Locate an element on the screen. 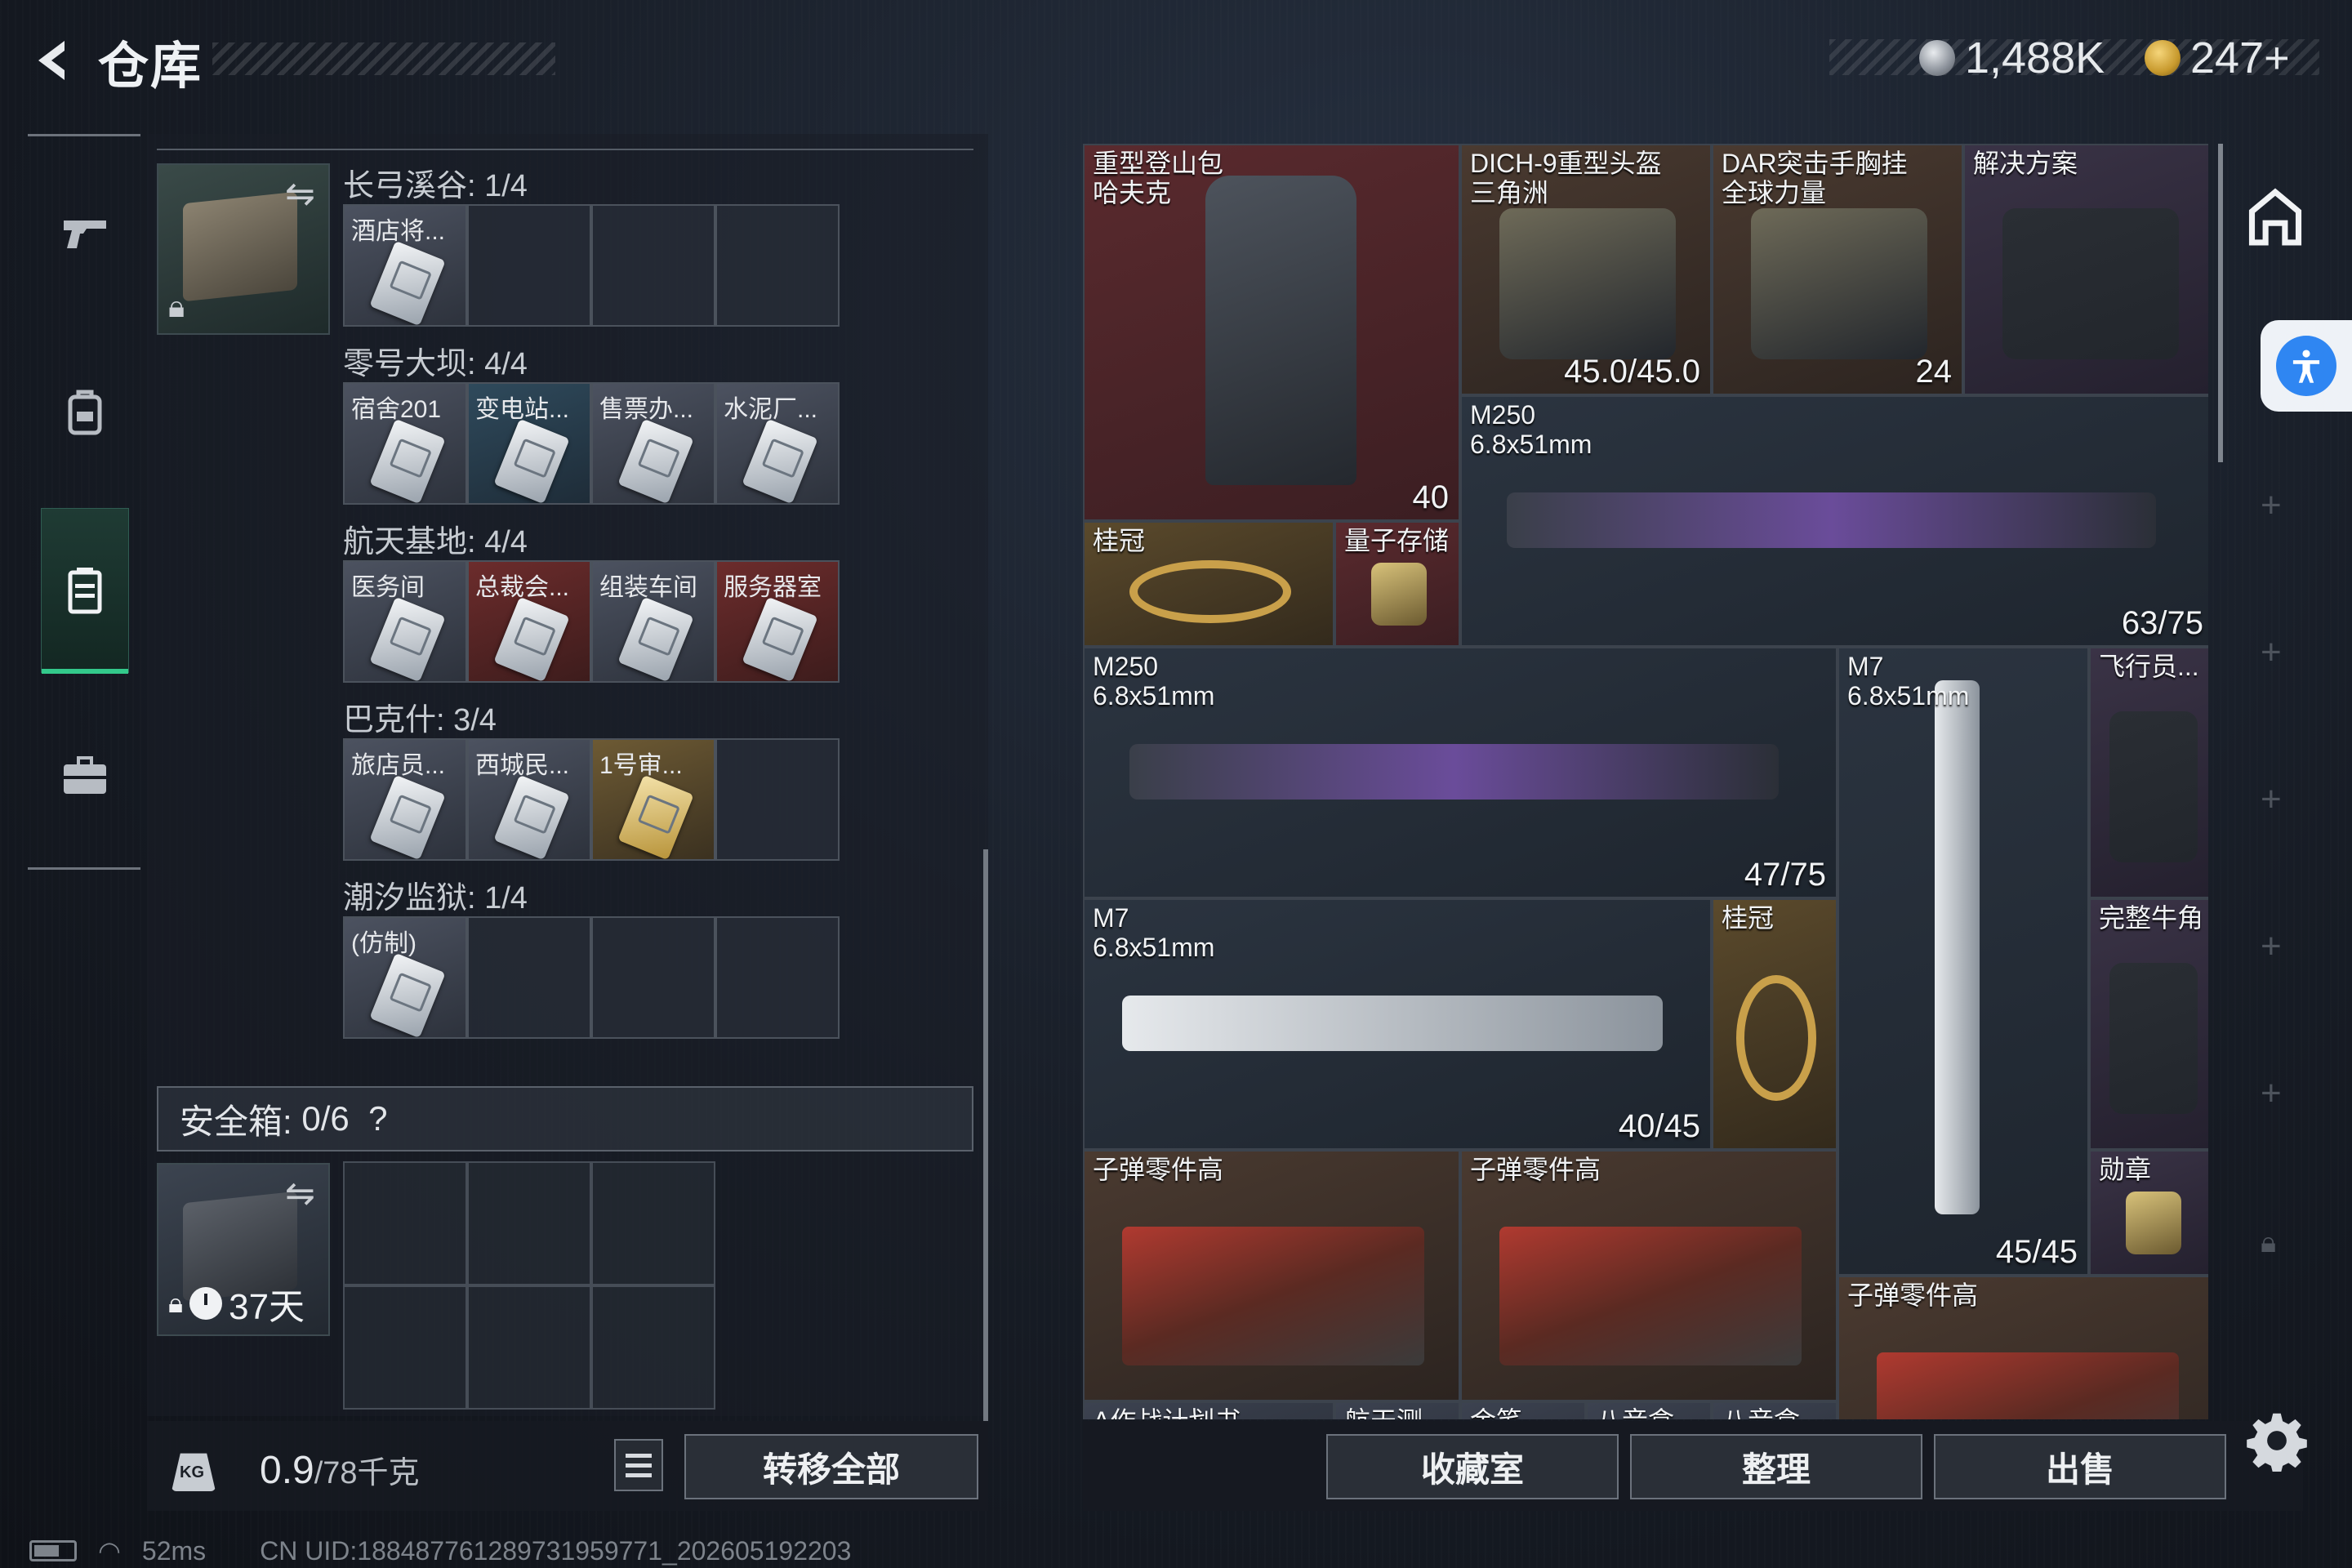  nav-briefcase is located at coordinates (85, 776).